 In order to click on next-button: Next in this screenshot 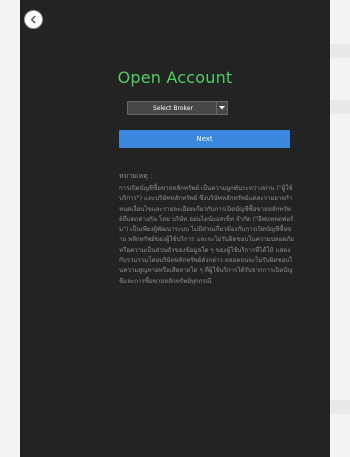, I will do `click(204, 139)`.